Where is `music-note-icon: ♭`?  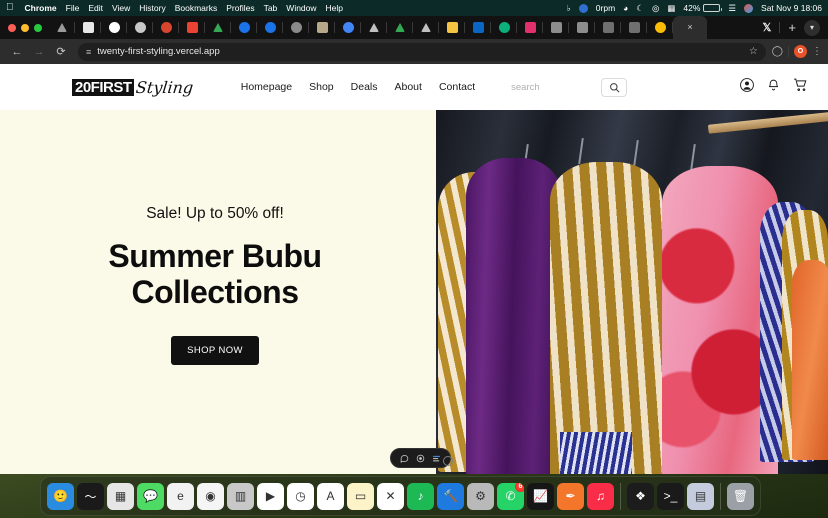
music-note-icon: ♭ is located at coordinates (569, 8).